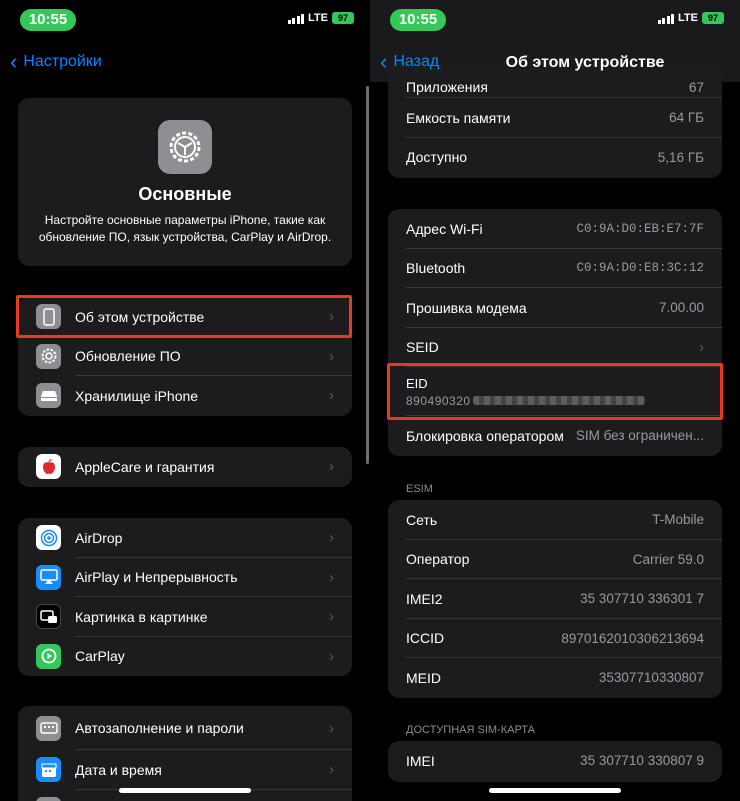  I want to click on info-row-iccid: ICCID 8970162010306213694, so click(555, 638).